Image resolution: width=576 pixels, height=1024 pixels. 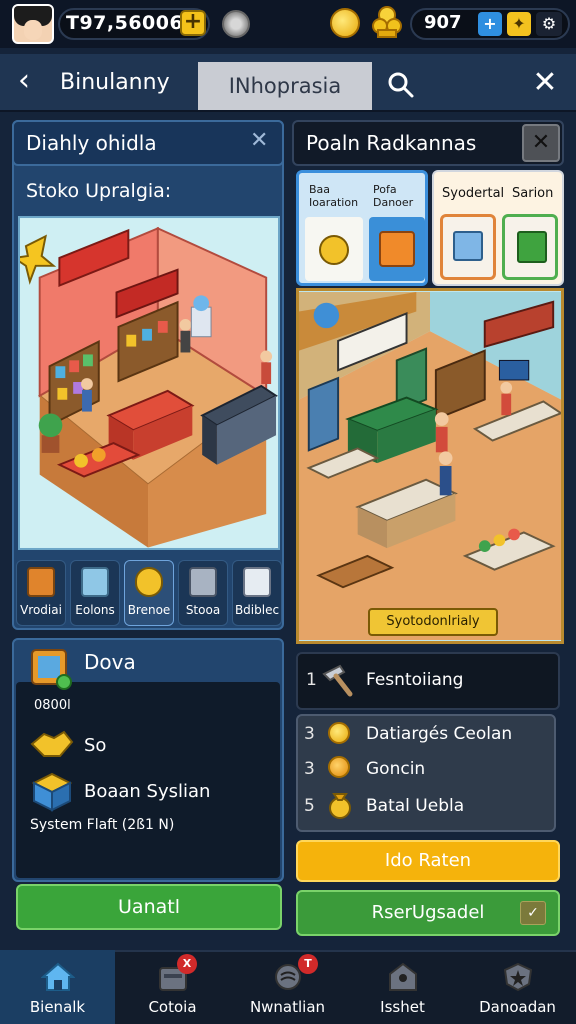 What do you see at coordinates (285, 86) in the screenshot?
I see `tab-active: INhoprasia` at bounding box center [285, 86].